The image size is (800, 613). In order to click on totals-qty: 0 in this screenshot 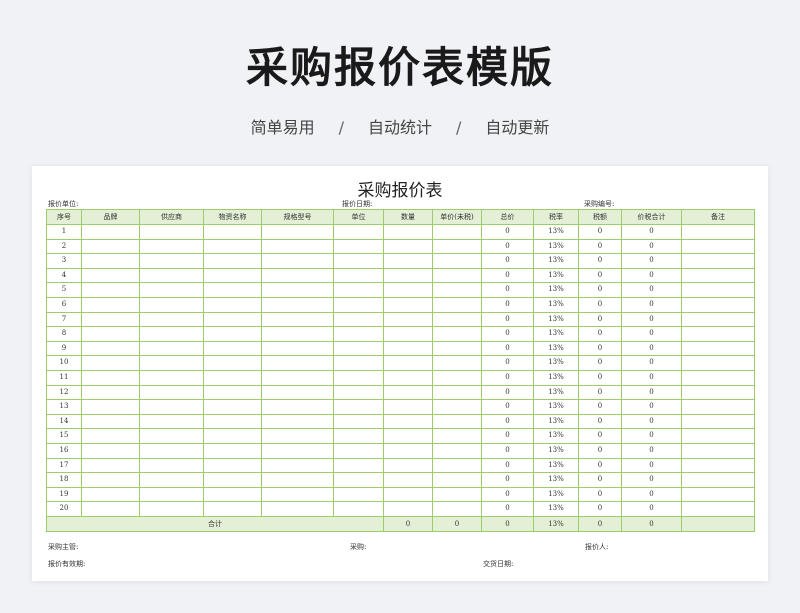, I will do `click(408, 523)`.